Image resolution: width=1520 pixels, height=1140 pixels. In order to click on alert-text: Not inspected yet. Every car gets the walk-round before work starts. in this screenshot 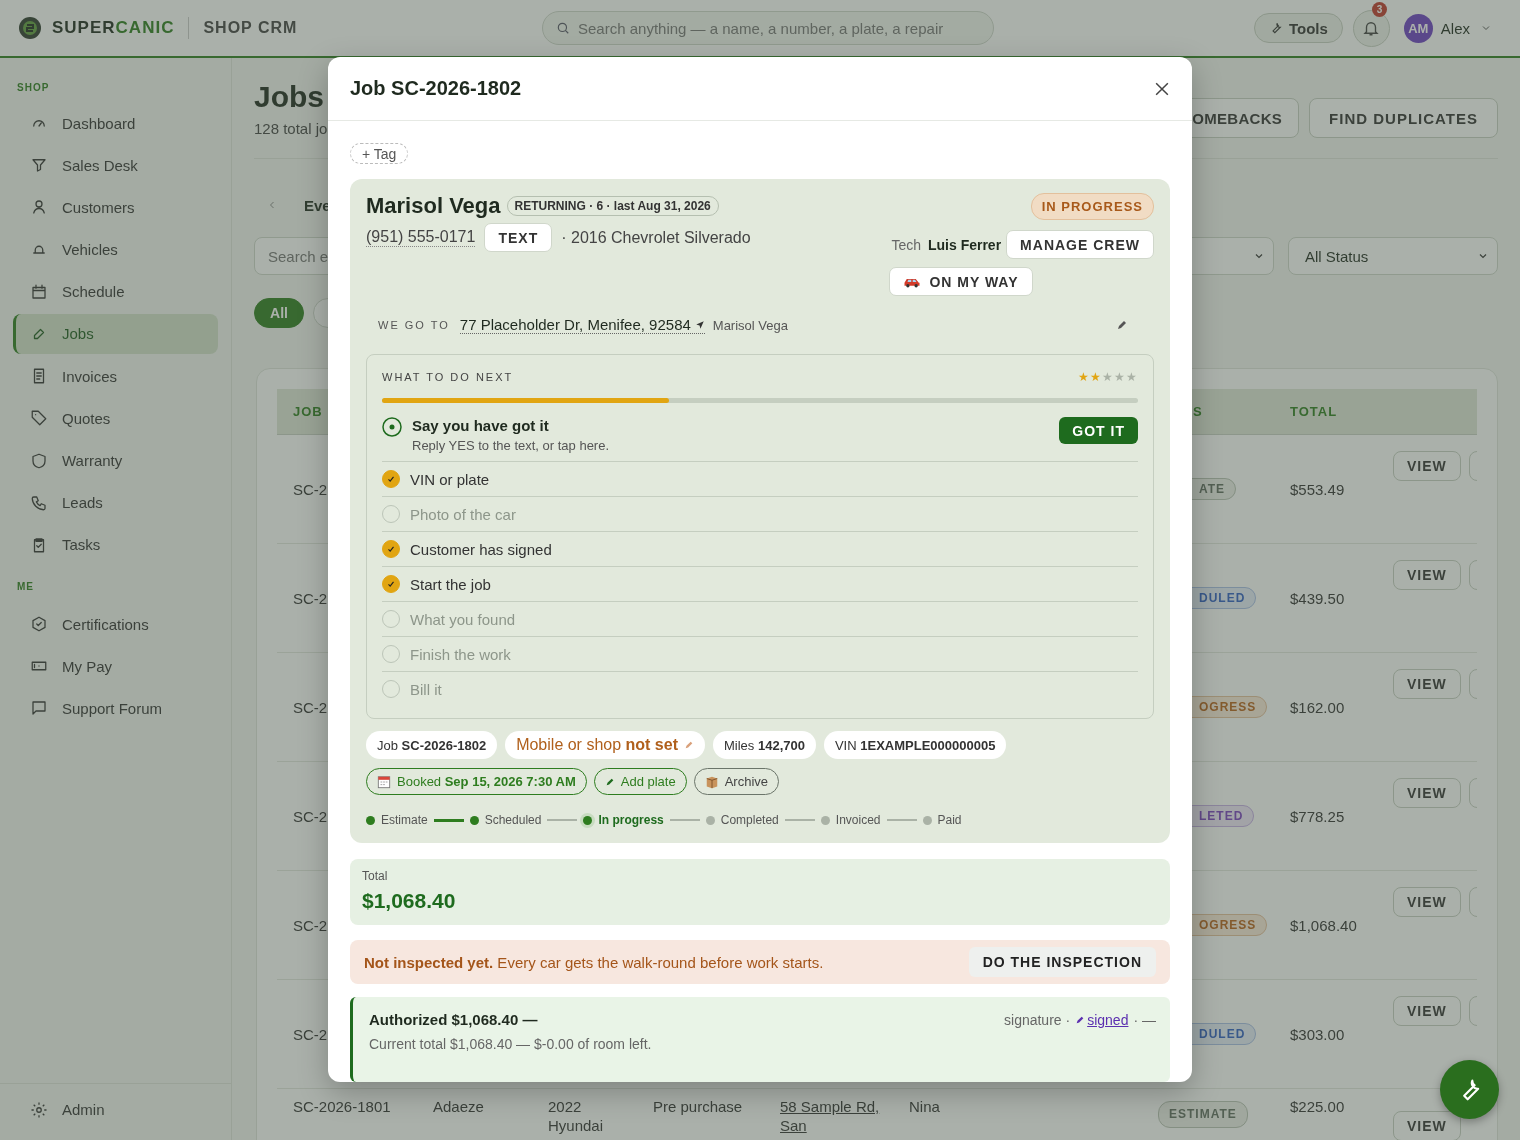, I will do `click(594, 962)`.